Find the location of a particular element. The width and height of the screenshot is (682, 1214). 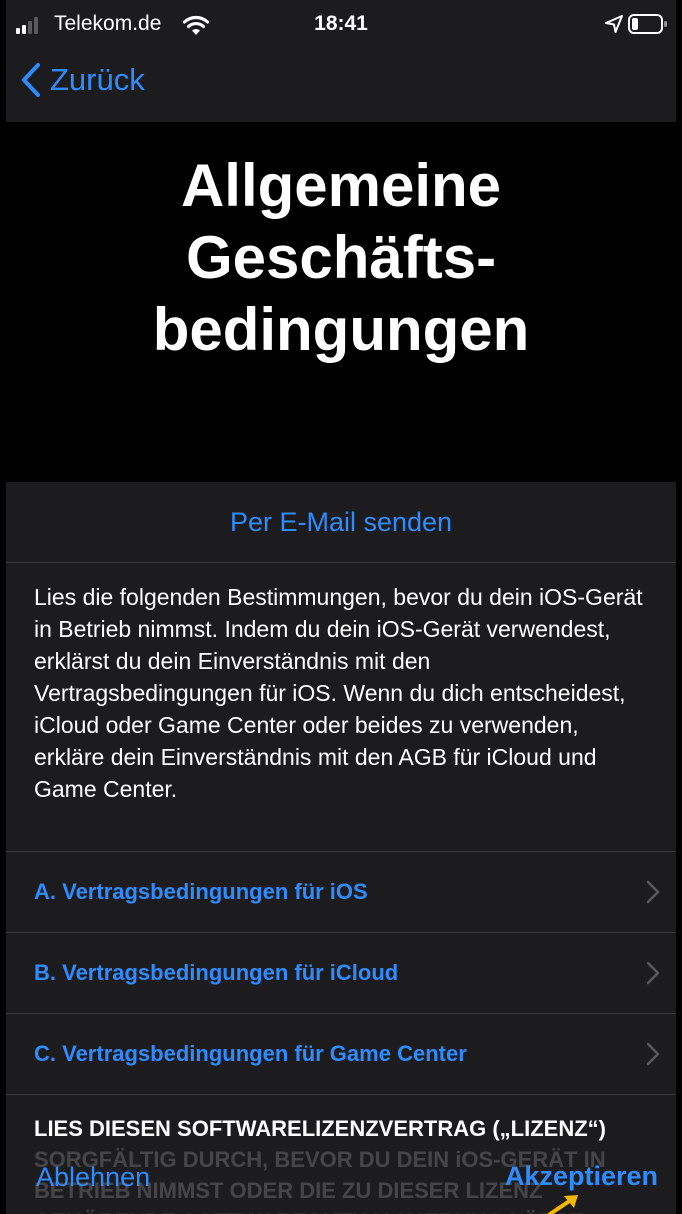

navigation-bar: Zurück is located at coordinates (341, 87).